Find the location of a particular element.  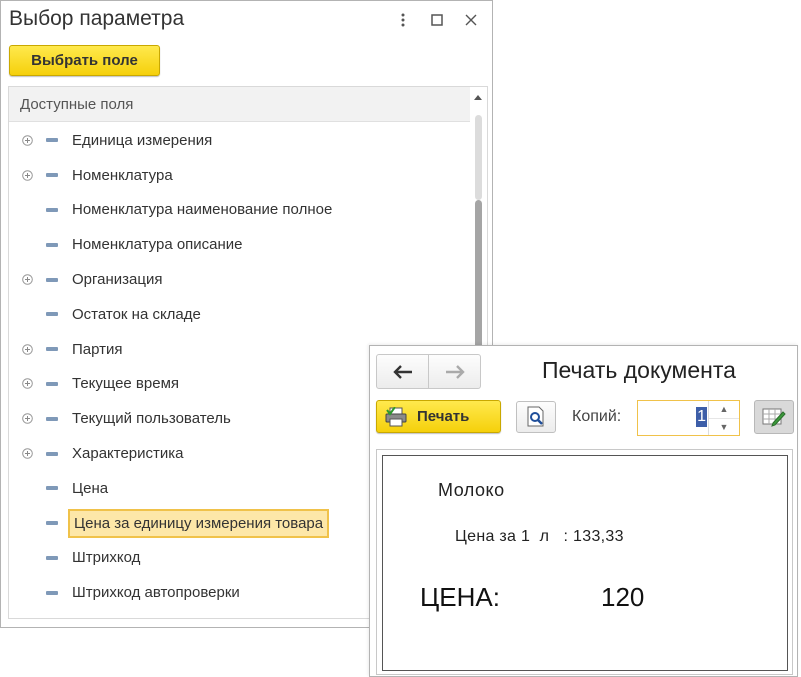

preview-button is located at coordinates (536, 417).